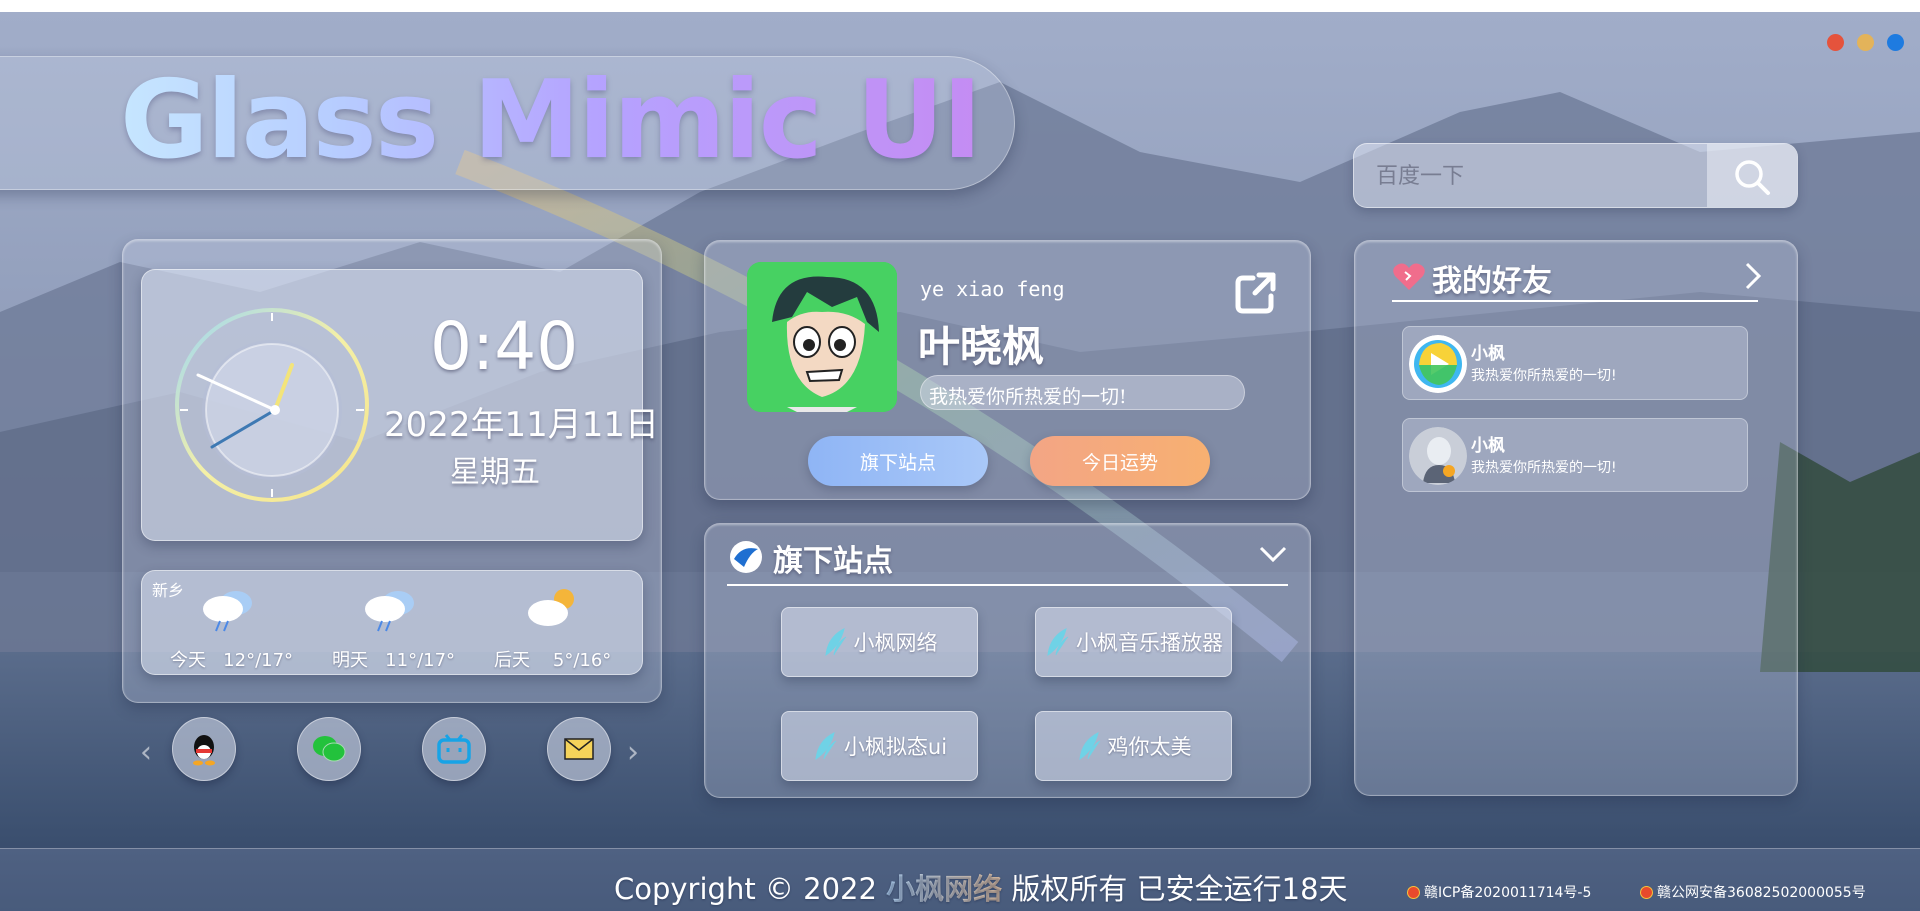  Describe the element at coordinates (1753, 276) in the screenshot. I see `chevron-right-icon` at that location.